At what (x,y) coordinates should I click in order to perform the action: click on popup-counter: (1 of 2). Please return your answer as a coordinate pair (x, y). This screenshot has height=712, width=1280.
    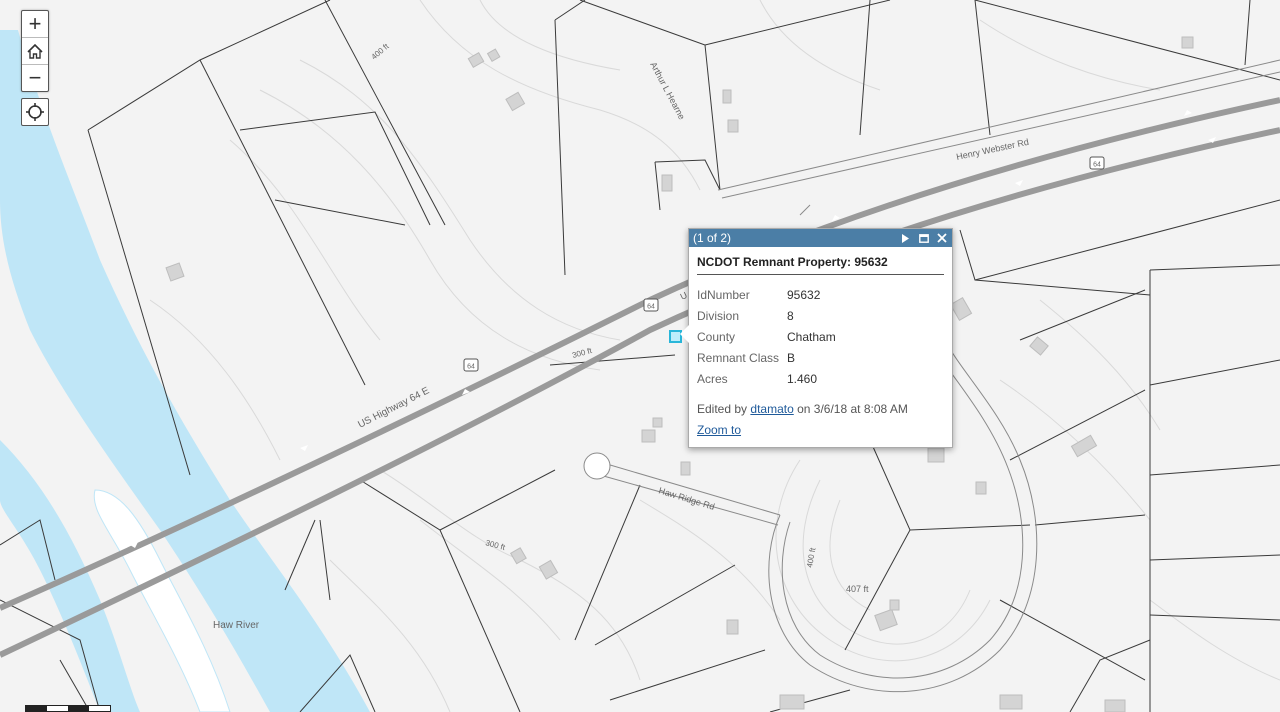
    Looking at the image, I should click on (712, 238).